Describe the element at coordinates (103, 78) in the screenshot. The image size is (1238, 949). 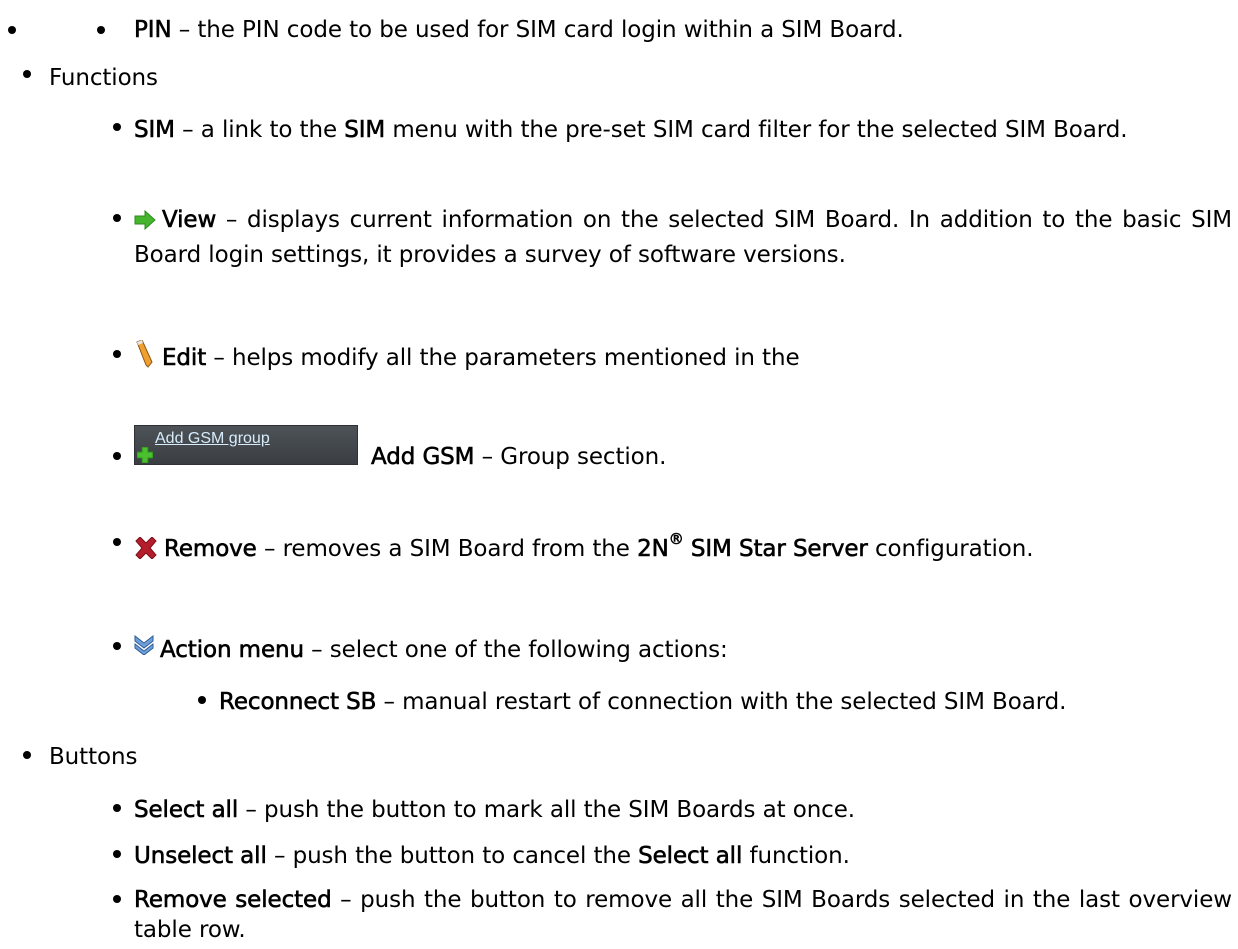
I see `functions-heading: Functions` at that location.